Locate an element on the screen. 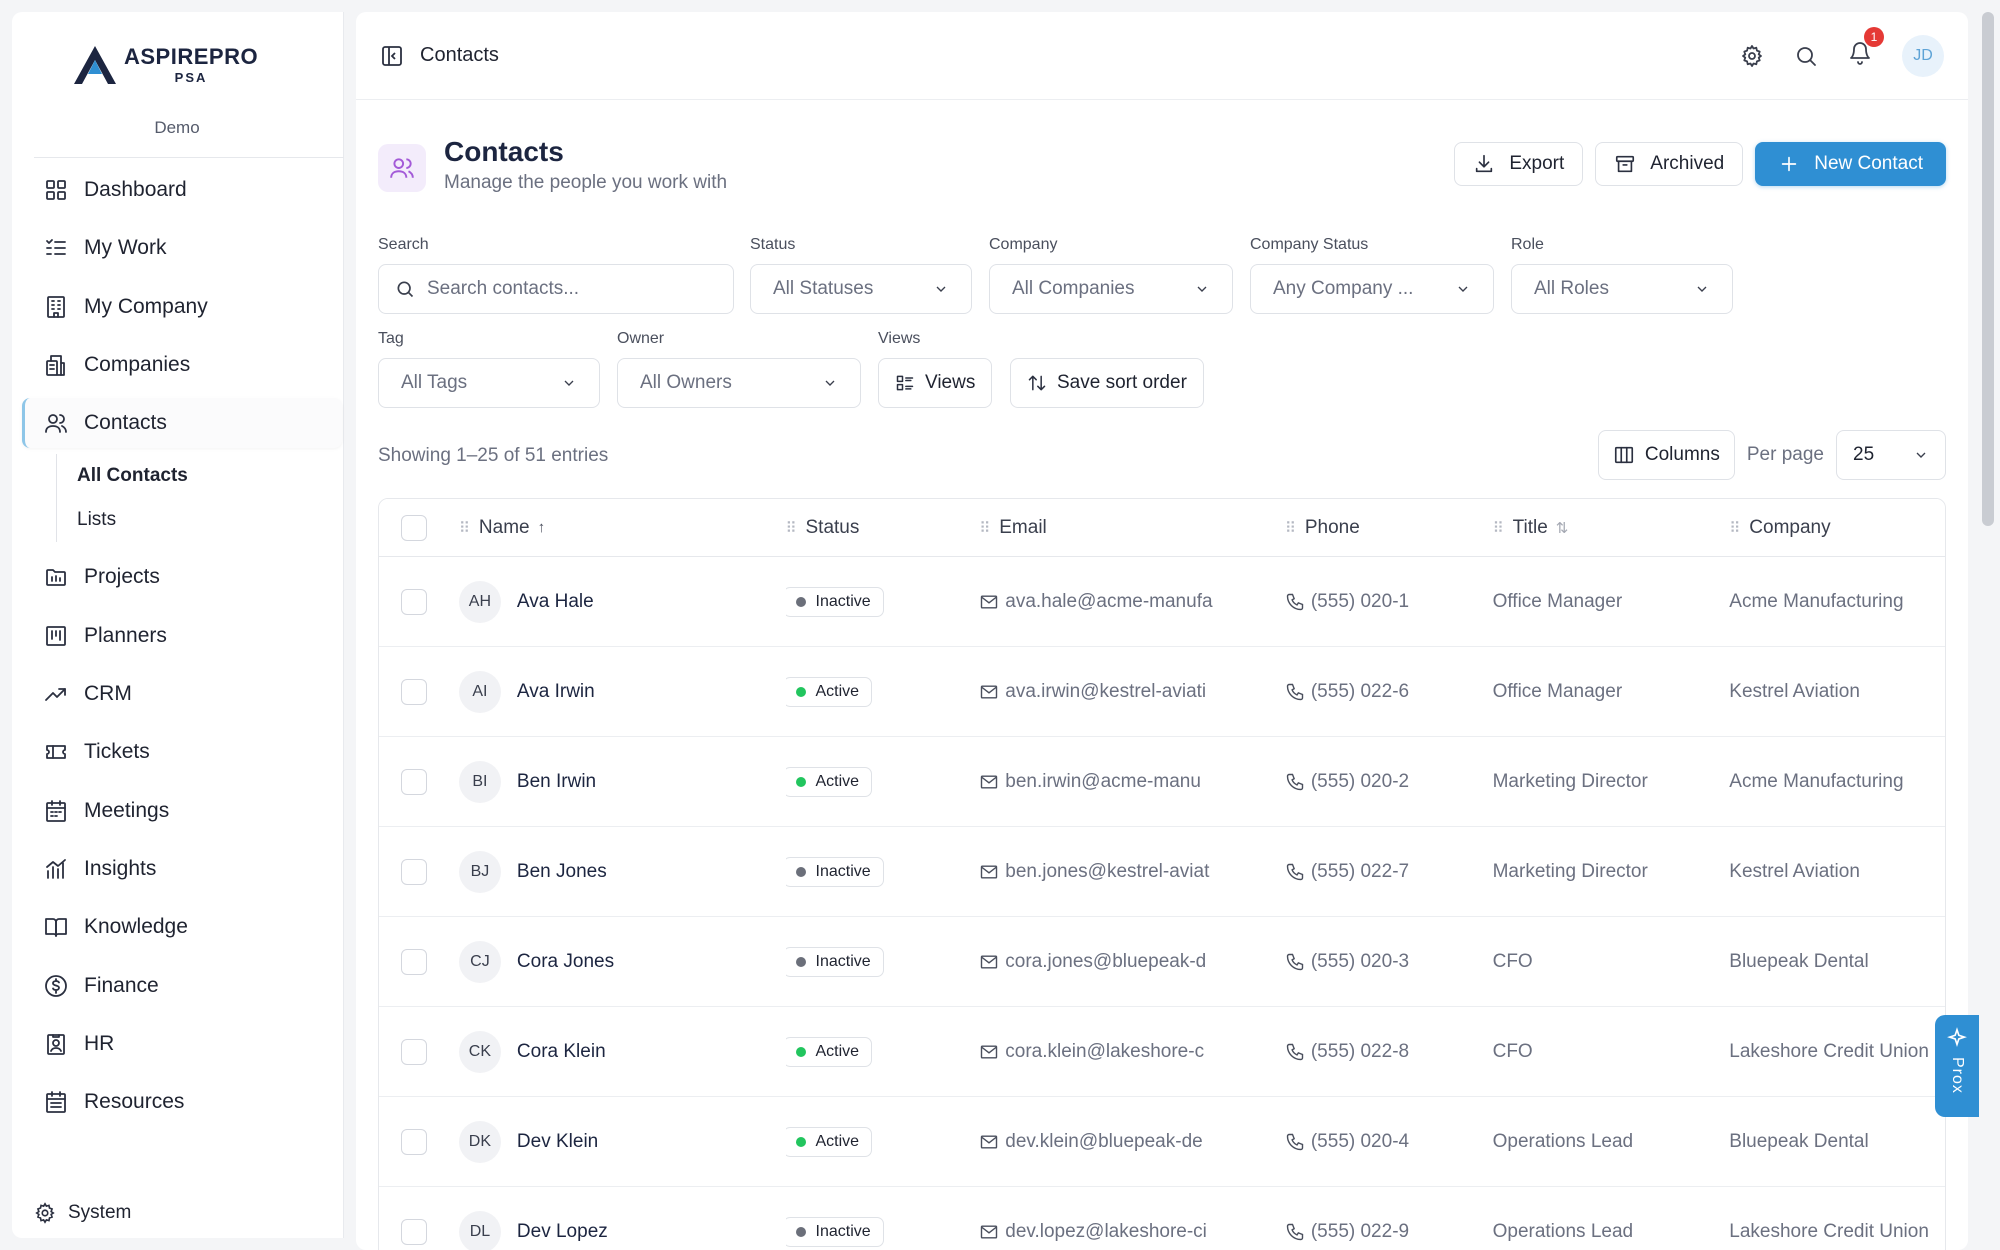 Image resolution: width=2000 pixels, height=1250 pixels. sidebar-item-planners: Planners is located at coordinates (182, 636).